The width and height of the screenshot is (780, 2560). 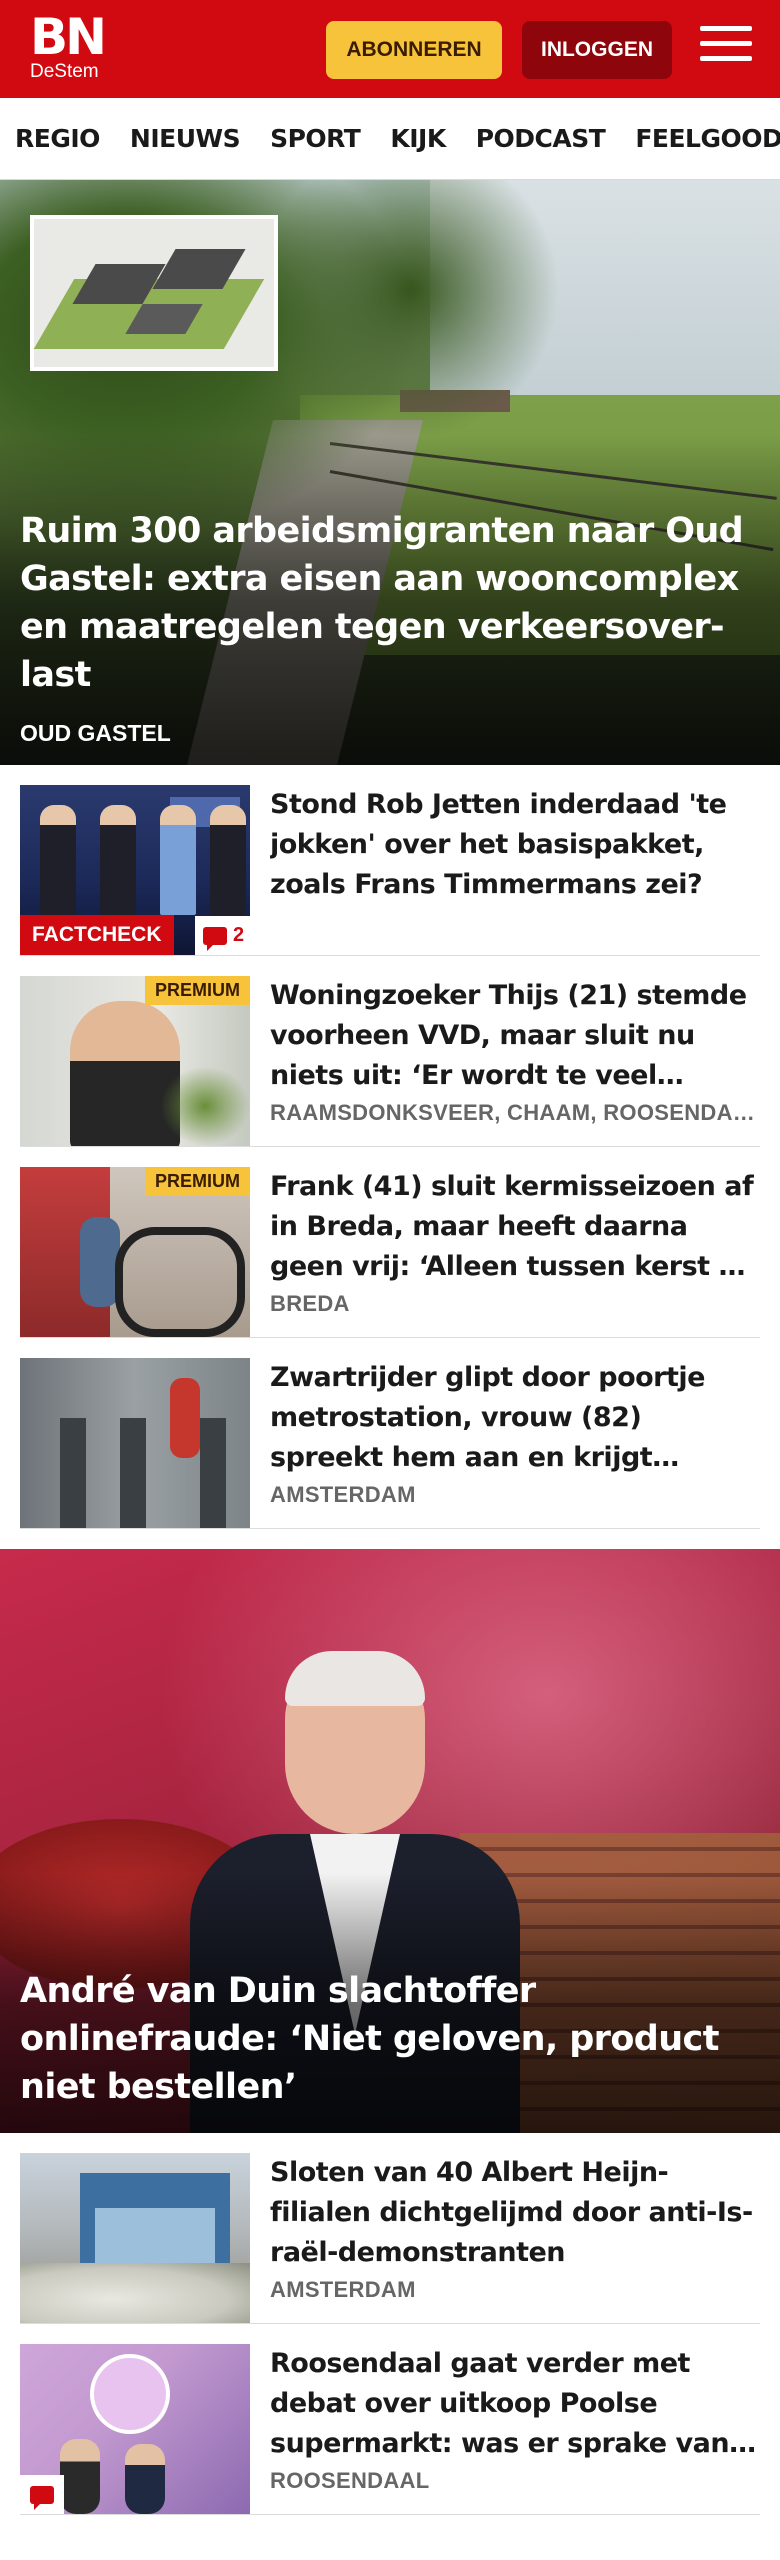 What do you see at coordinates (310, 1303) in the screenshot?
I see `article-location: BREDA` at bounding box center [310, 1303].